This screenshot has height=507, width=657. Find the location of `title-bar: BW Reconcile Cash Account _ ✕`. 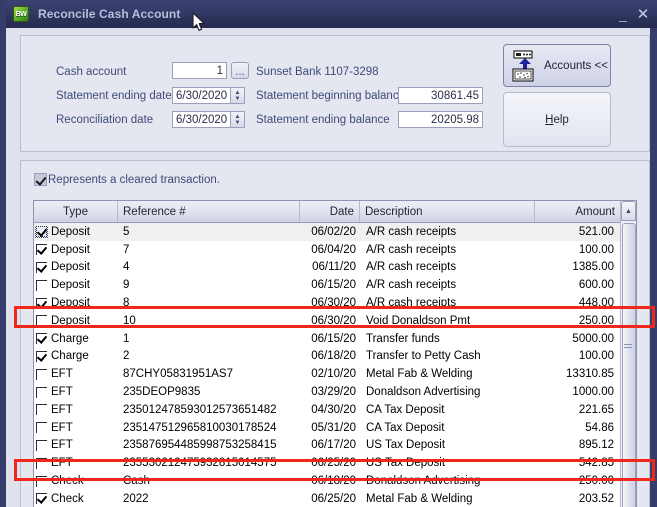

title-bar: BW Reconcile Cash Account _ ✕ is located at coordinates (331, 14).